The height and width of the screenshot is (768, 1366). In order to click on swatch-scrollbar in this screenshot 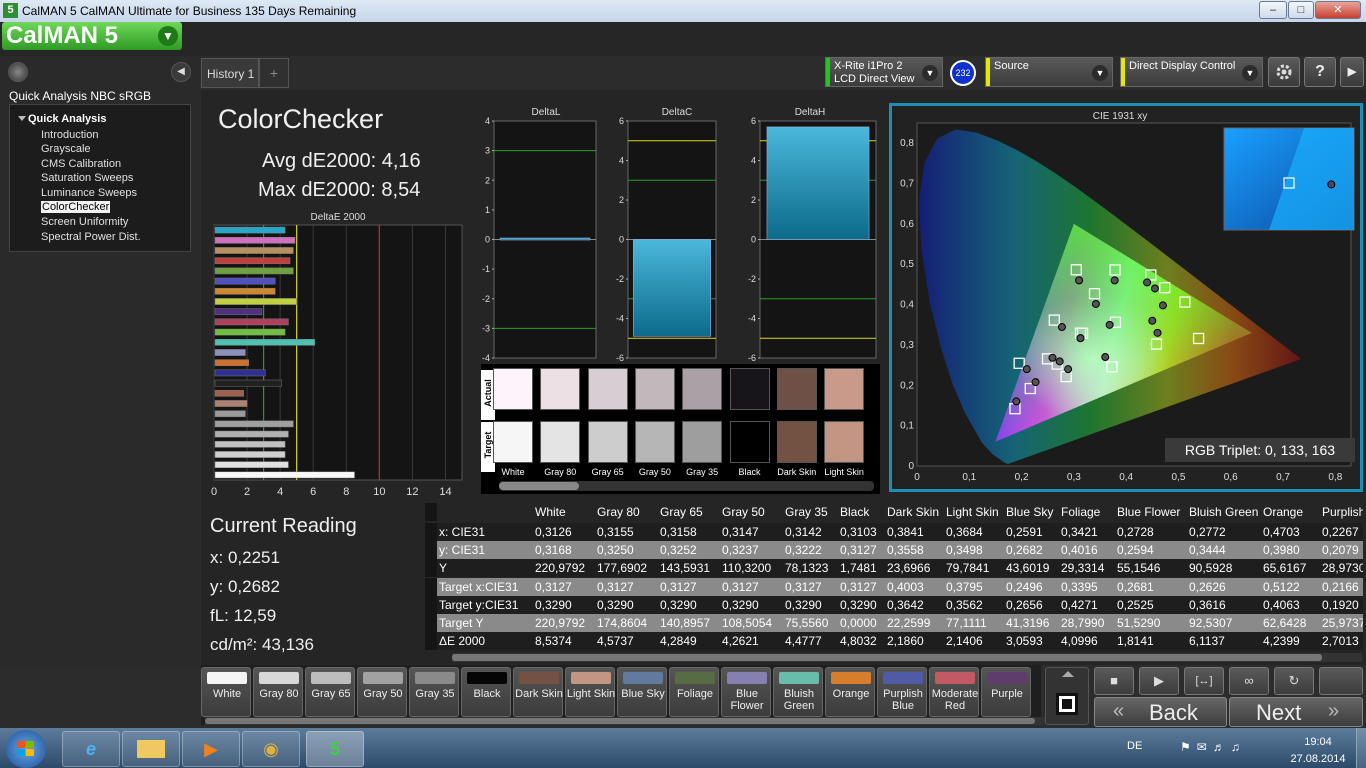, I will do `click(686, 486)`.